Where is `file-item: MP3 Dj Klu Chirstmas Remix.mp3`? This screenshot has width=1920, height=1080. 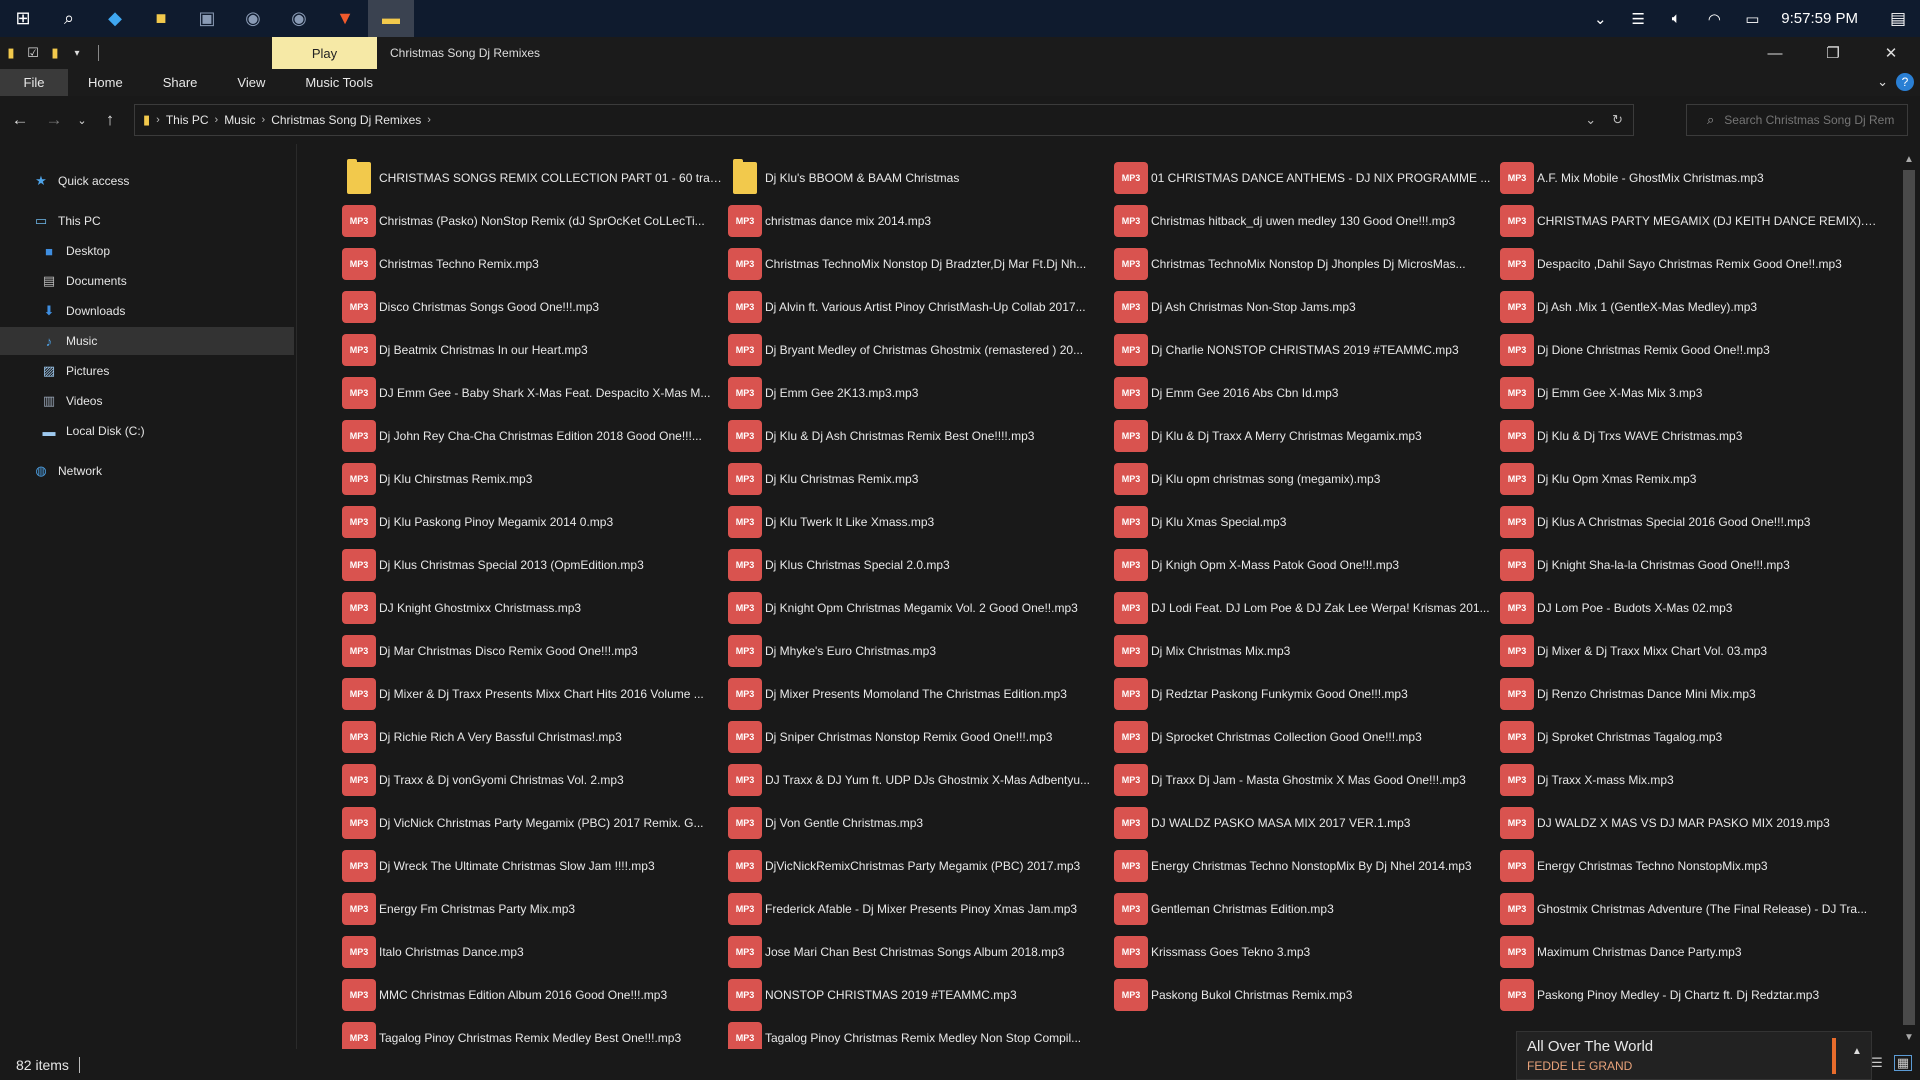 file-item: MP3 Dj Klu Chirstmas Remix.mp3 is located at coordinates (535, 478).